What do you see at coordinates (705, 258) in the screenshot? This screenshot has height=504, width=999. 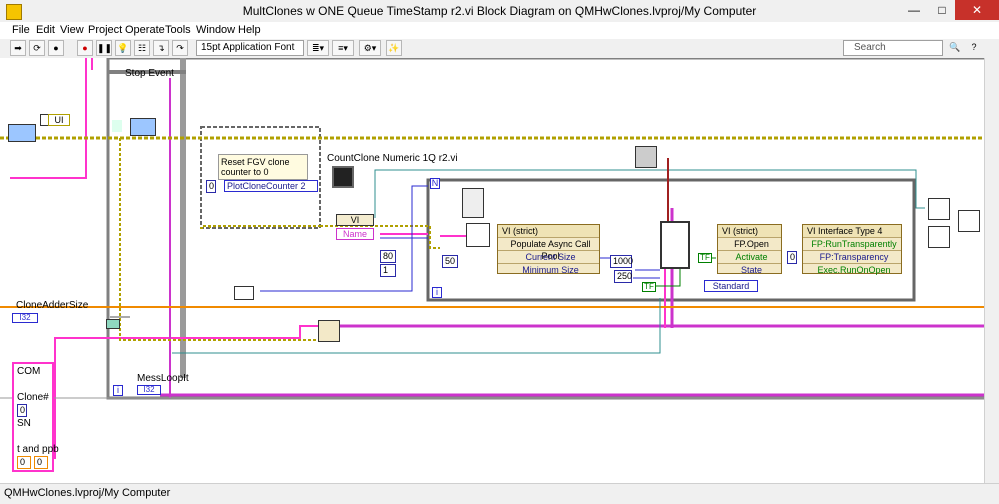 I see `true-constant-2: TF` at bounding box center [705, 258].